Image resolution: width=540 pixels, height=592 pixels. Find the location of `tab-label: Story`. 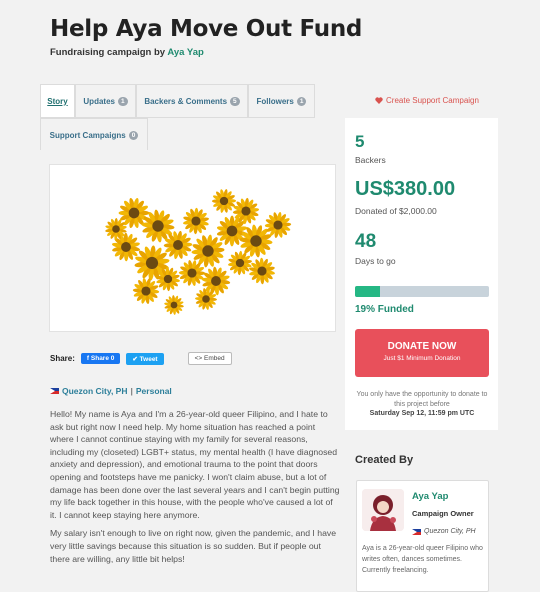

tab-label: Story is located at coordinates (57, 101).